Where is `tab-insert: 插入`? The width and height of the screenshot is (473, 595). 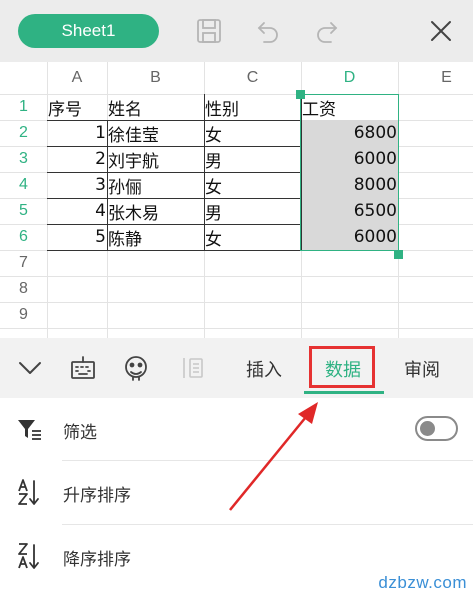
tab-insert: 插入 is located at coordinates (264, 369).